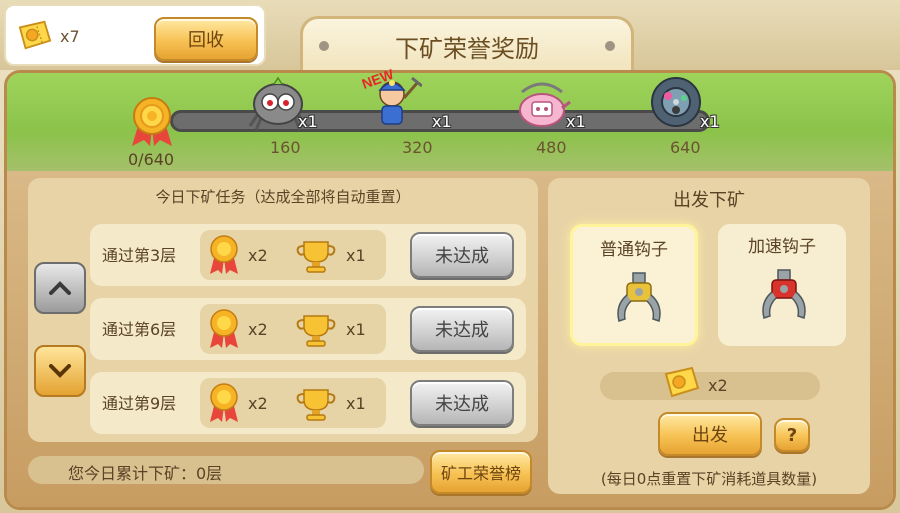 This screenshot has height=513, width=900. I want to click on hook-label: 普通钩子, so click(634, 250).